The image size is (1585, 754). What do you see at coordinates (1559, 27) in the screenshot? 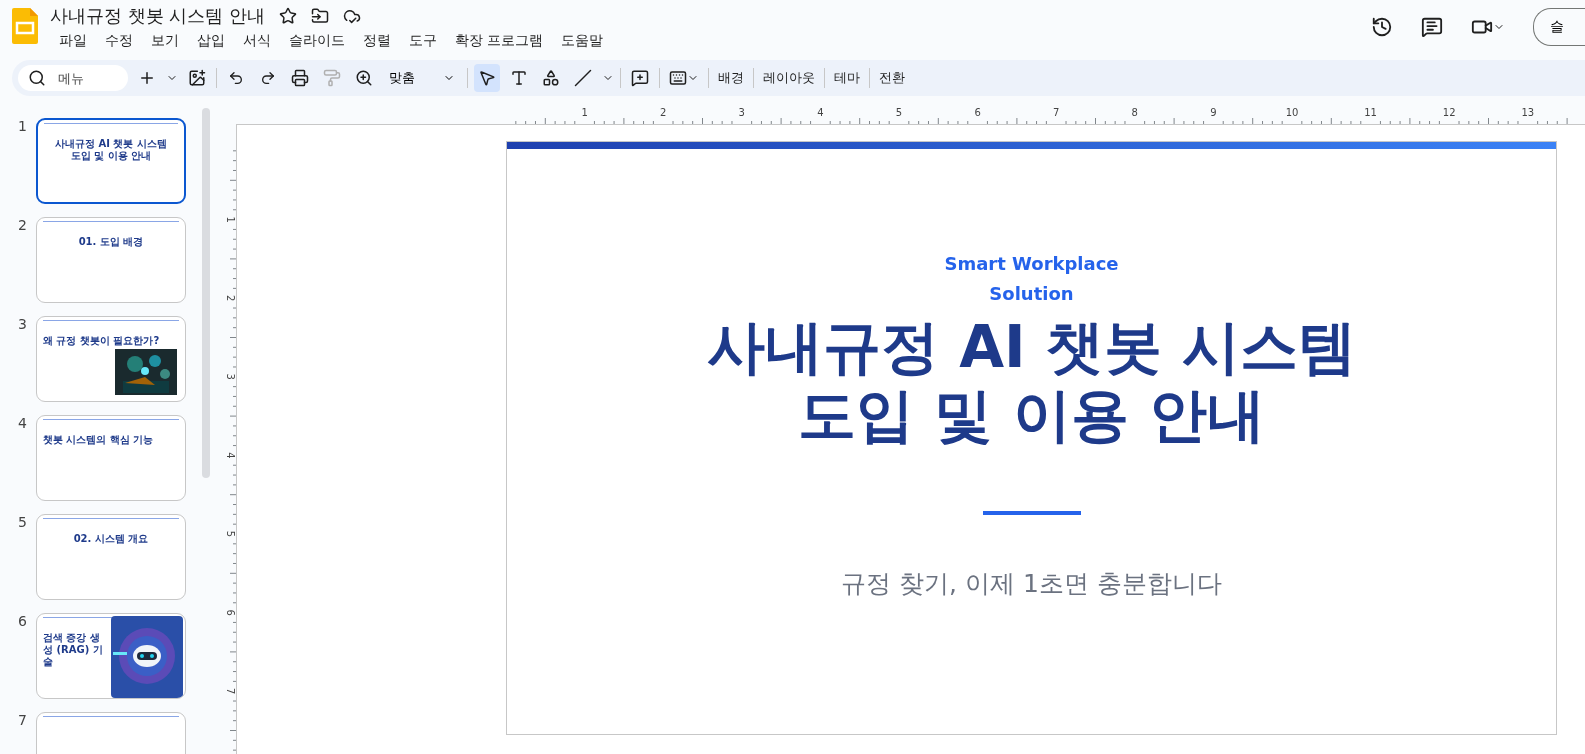
I see `slideshow-button: 슬` at bounding box center [1559, 27].